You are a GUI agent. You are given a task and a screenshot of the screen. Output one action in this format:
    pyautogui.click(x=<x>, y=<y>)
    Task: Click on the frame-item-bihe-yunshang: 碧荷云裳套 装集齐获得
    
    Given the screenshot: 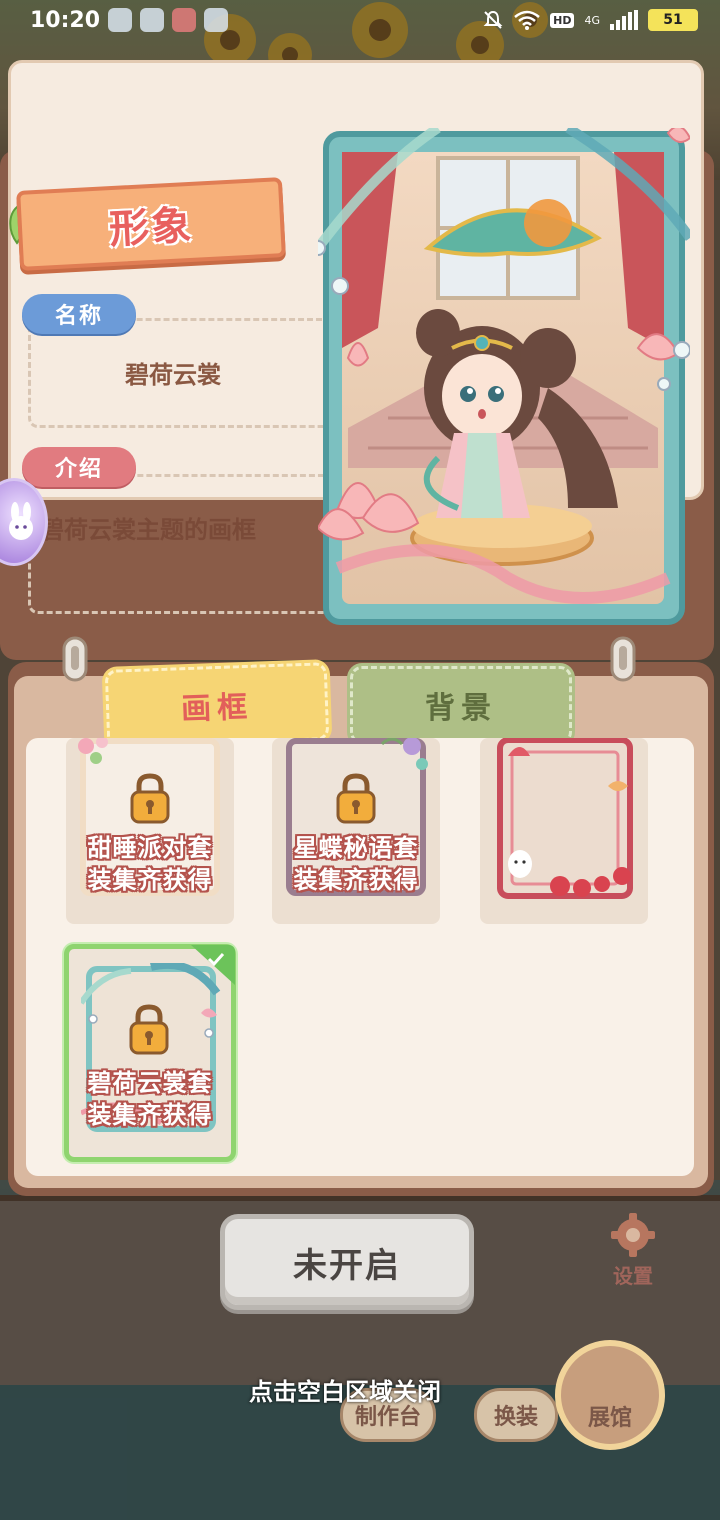 What is the action you would take?
    pyautogui.click(x=150, y=1053)
    